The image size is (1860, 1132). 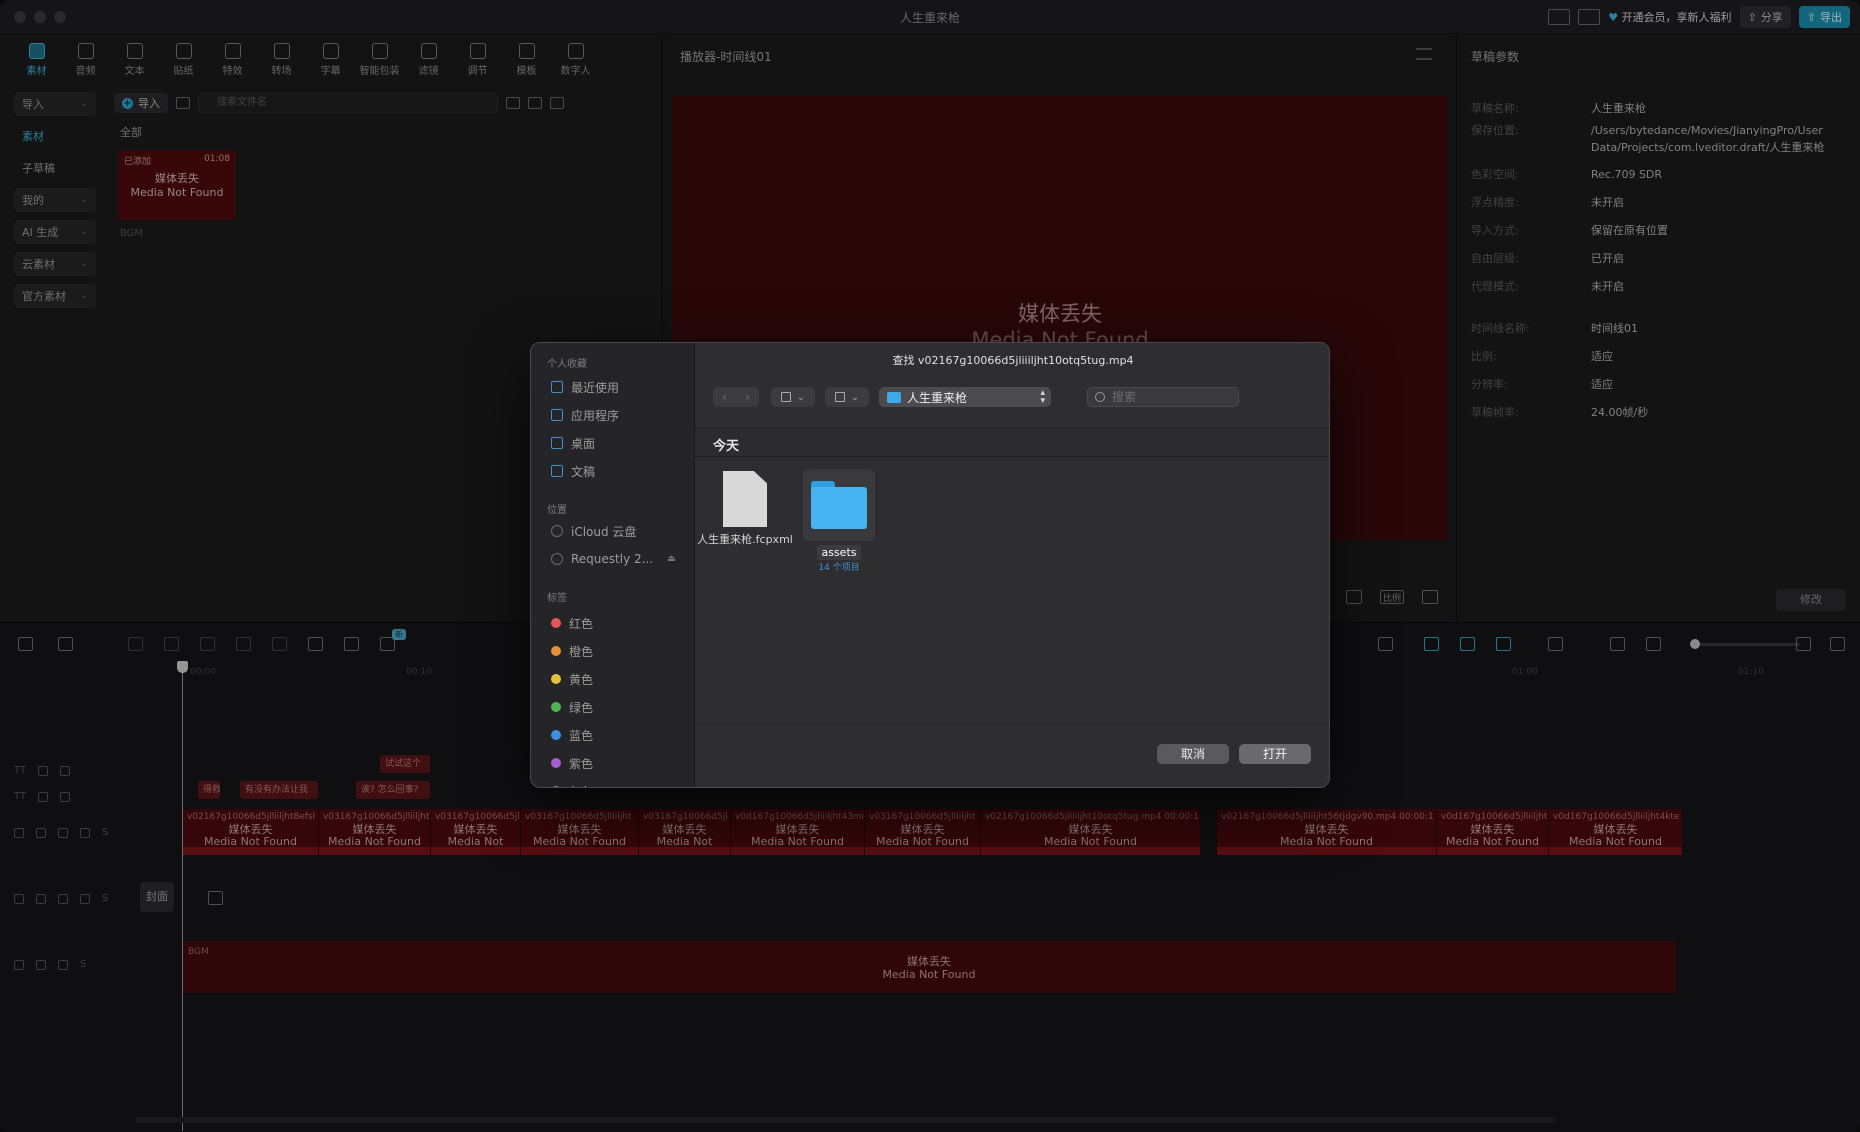 I want to click on tags-heading: 标签, so click(x=557, y=598).